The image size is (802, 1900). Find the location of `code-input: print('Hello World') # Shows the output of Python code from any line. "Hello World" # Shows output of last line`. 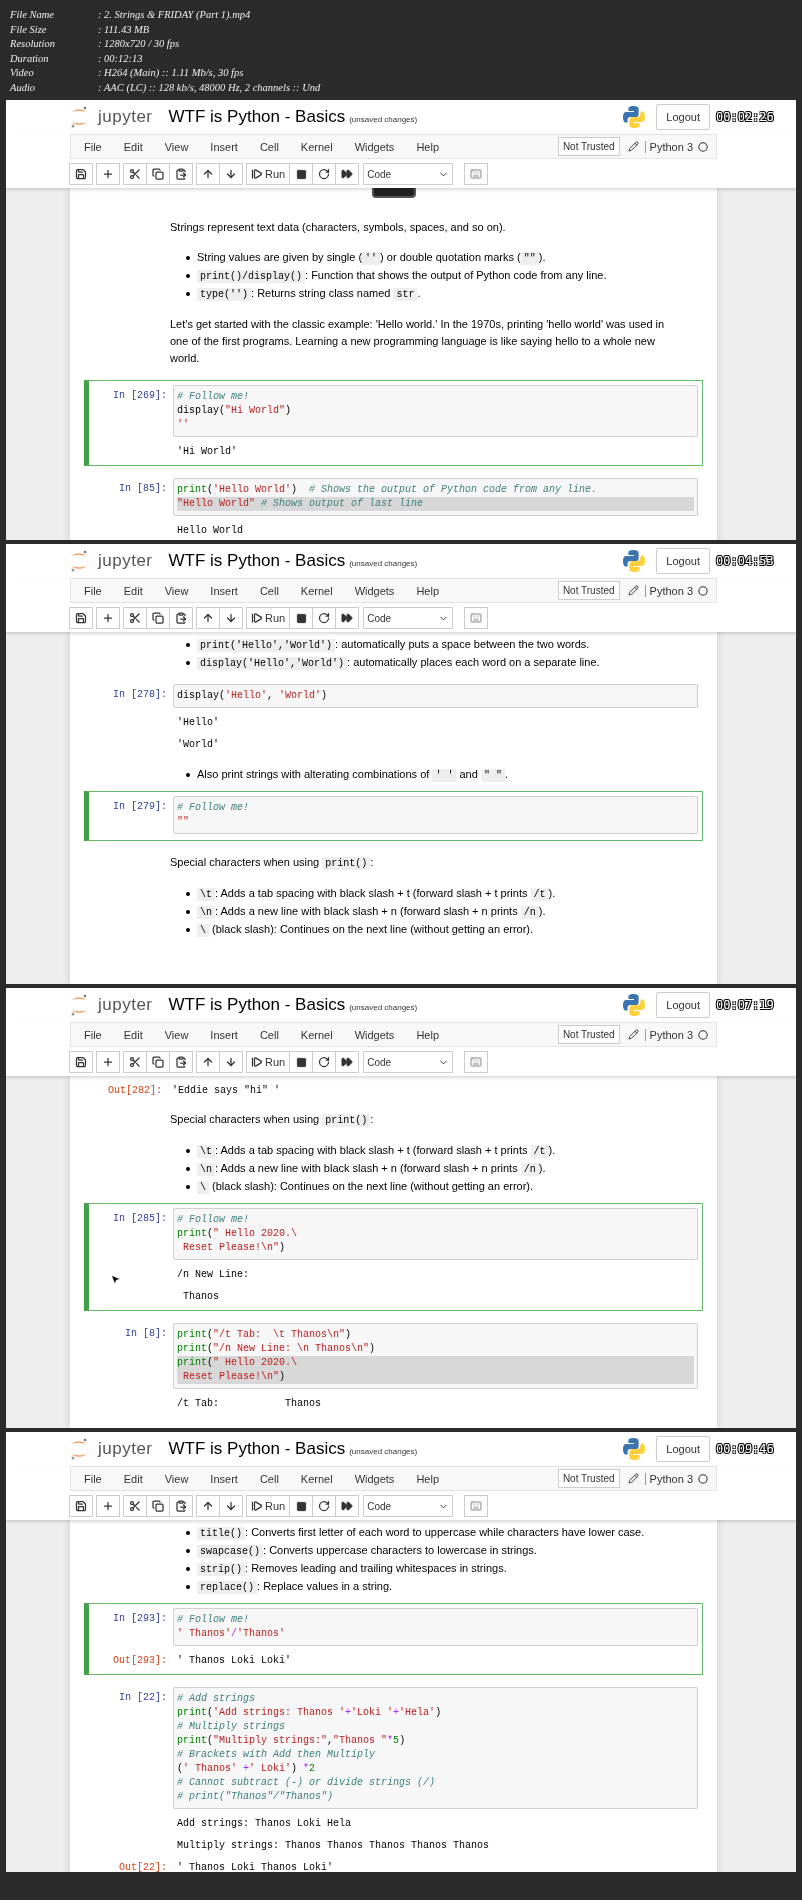

code-input: print('Hello World') # Shows the output of Python code from any line. "Hello World" # Shows output of last line is located at coordinates (435, 497).